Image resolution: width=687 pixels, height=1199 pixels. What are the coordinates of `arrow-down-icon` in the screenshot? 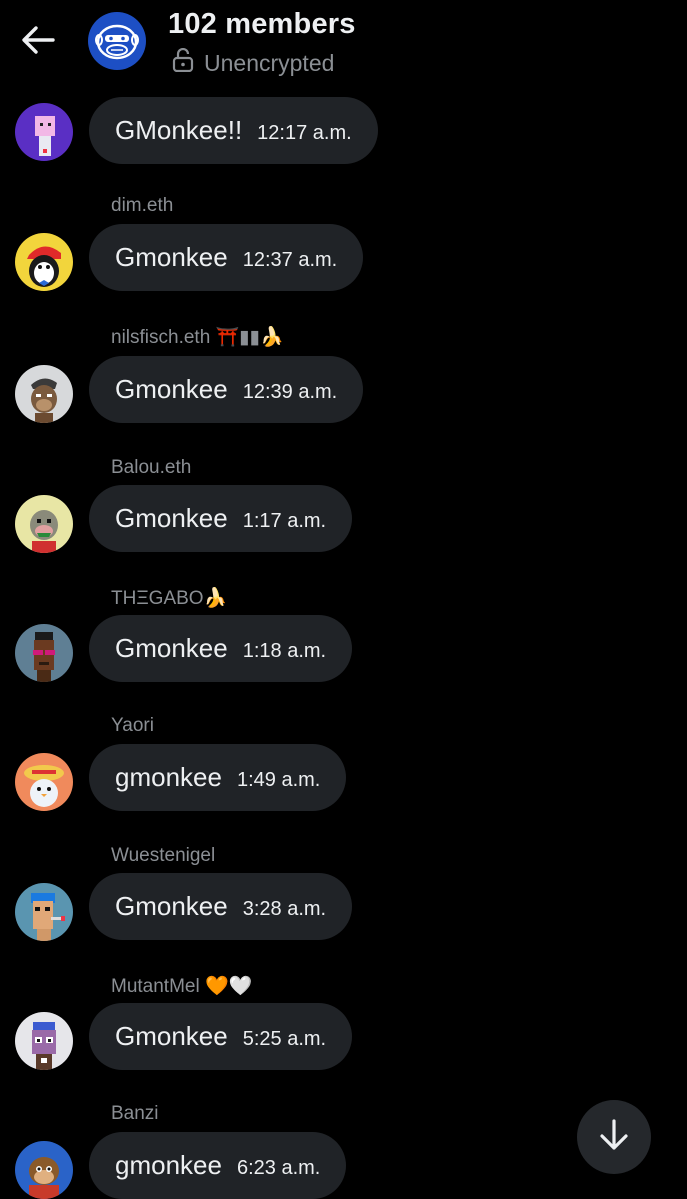 It's located at (614, 1137).